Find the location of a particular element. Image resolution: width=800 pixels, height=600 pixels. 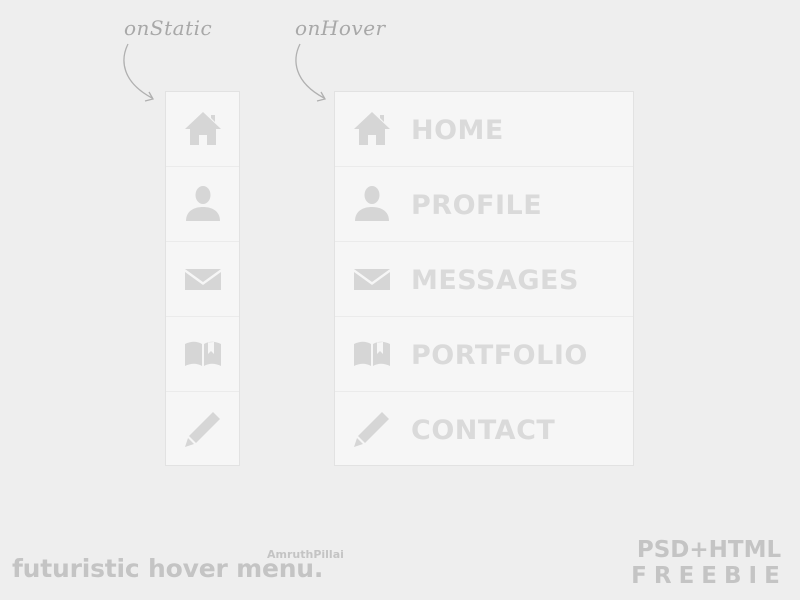

menu-item-messages is located at coordinates (202, 279).